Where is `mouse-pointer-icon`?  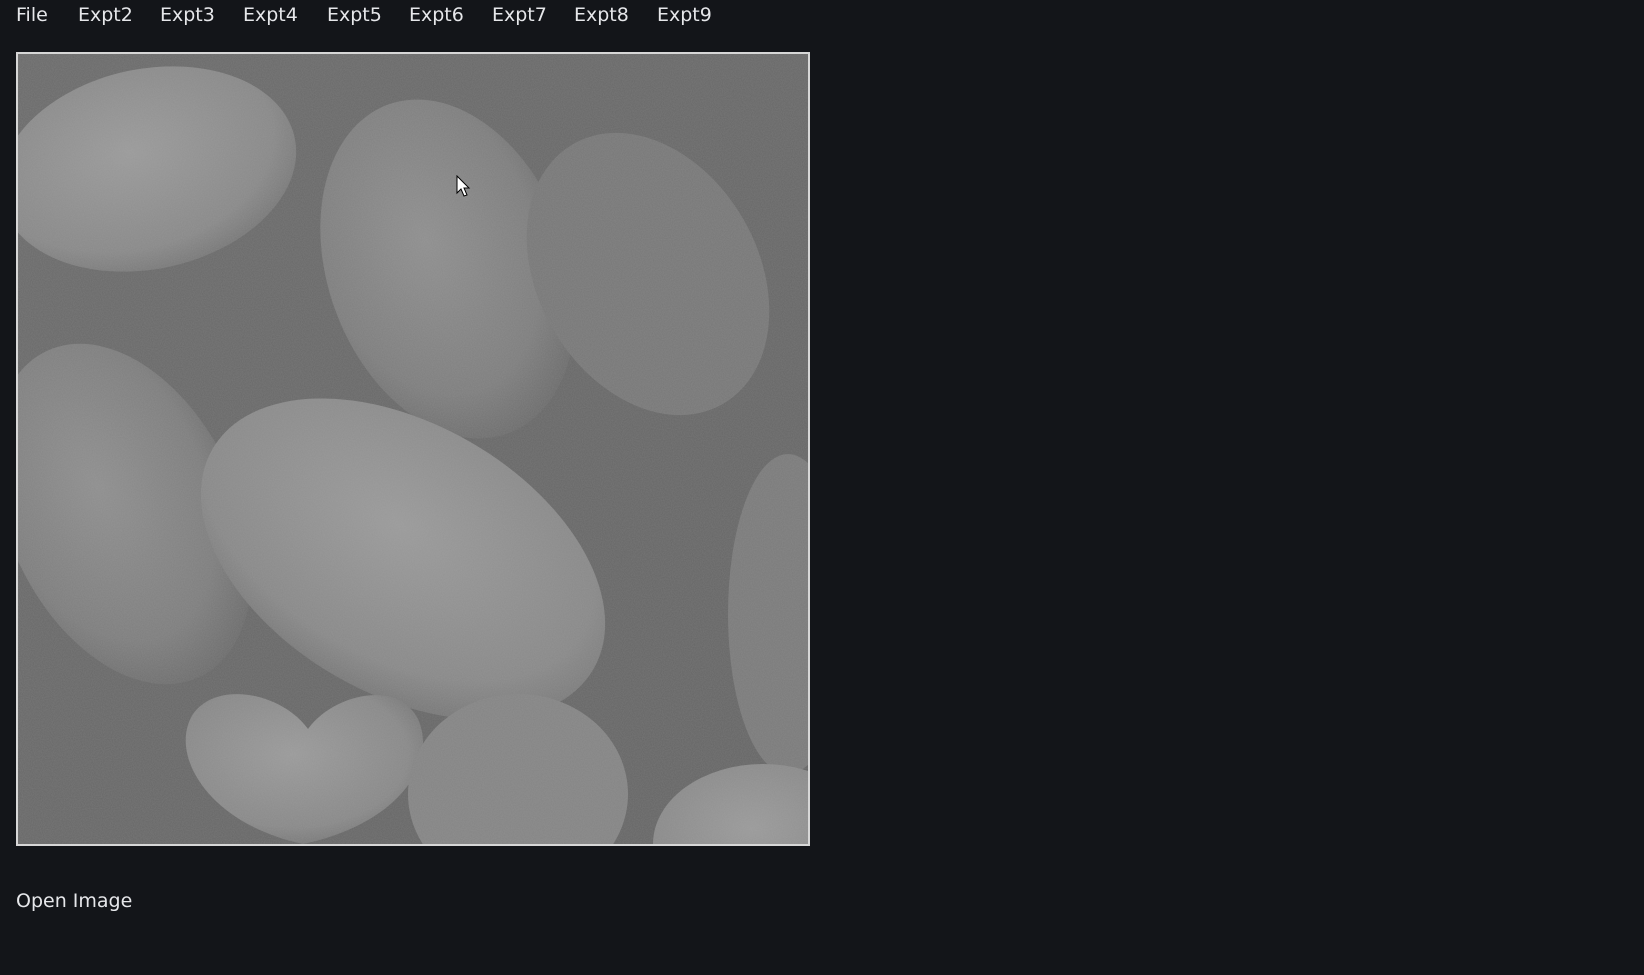
mouse-pointer-icon is located at coordinates (463, 186).